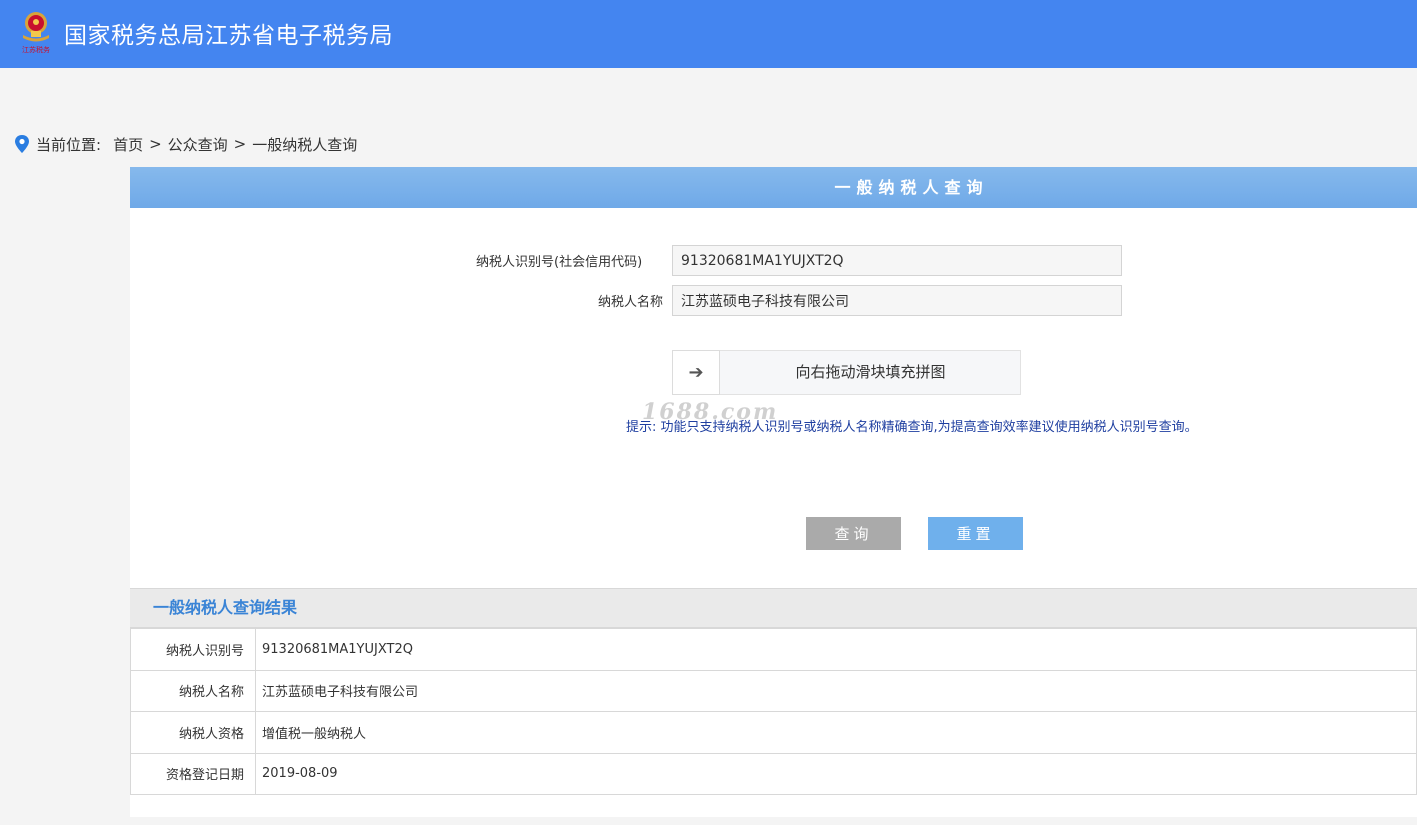 The image size is (1417, 825). I want to click on breadcrumb: 当前位置: 首页 > 公众查询 > 一般纳税人查询, so click(185, 144).